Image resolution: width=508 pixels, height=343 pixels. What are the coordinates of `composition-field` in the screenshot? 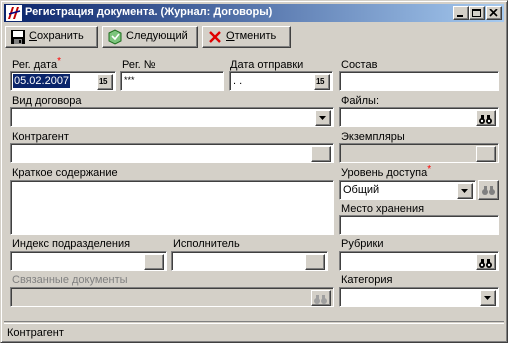 It's located at (419, 81).